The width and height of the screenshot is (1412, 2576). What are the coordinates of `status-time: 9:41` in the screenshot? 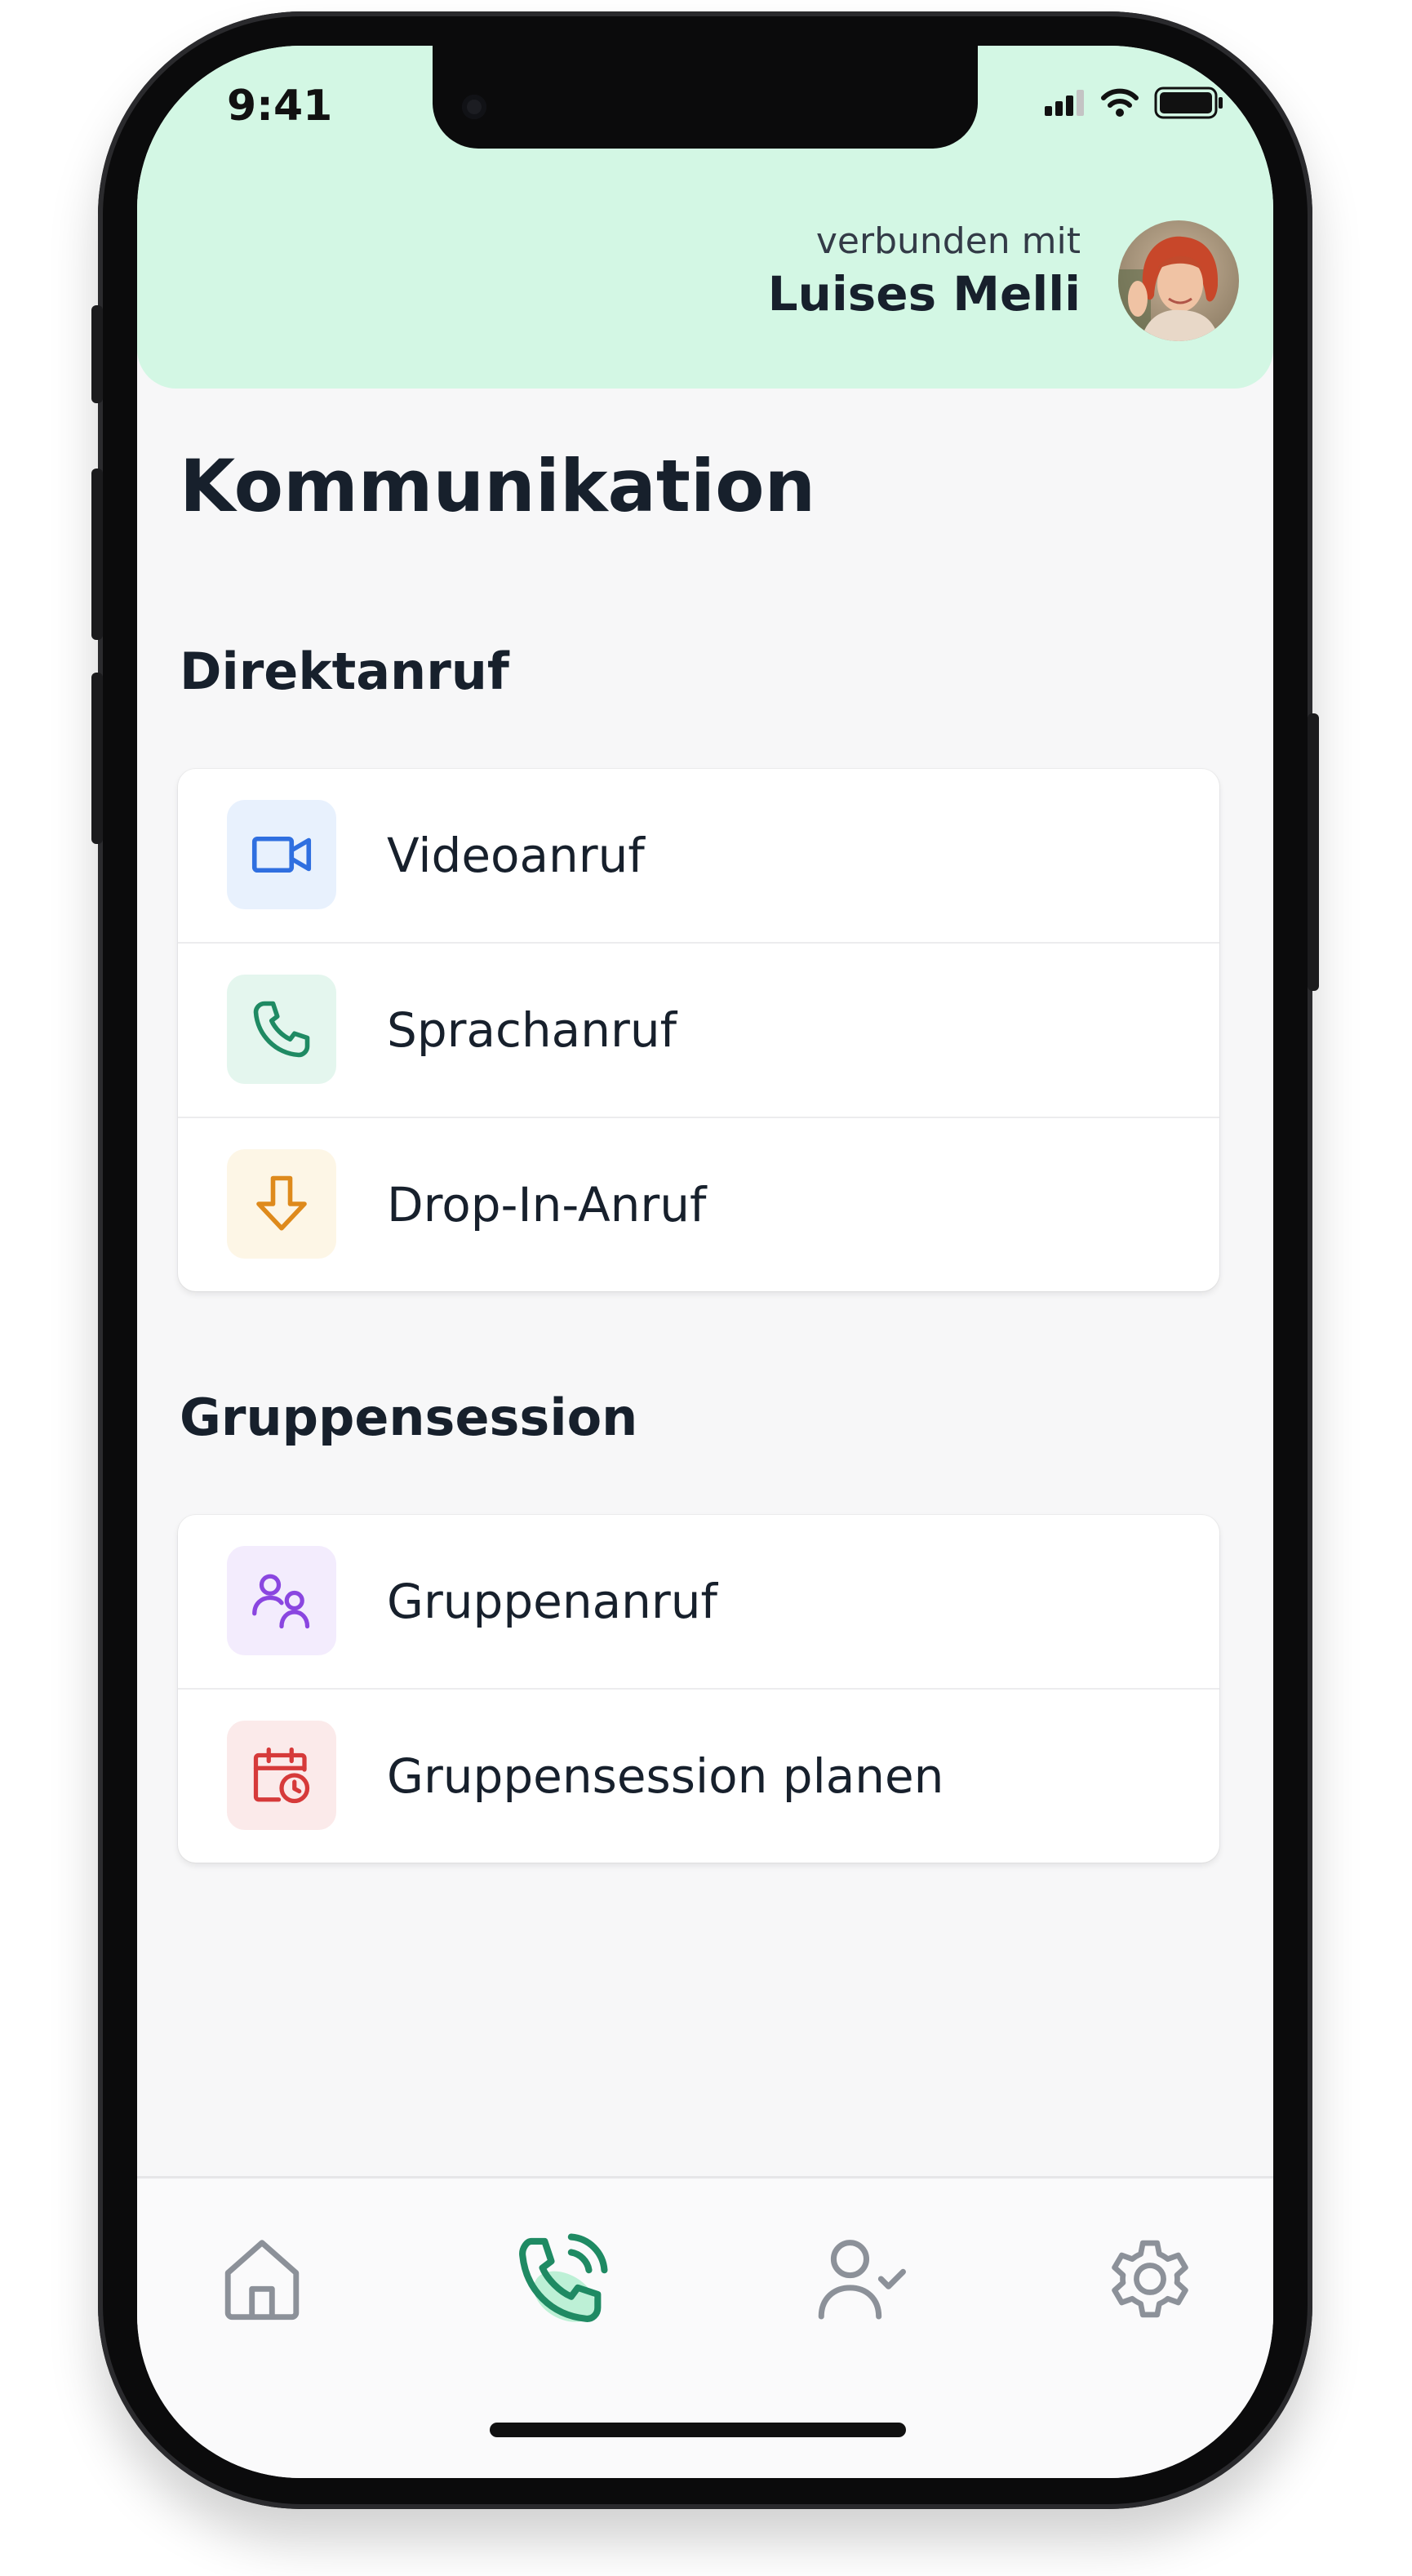 It's located at (280, 106).